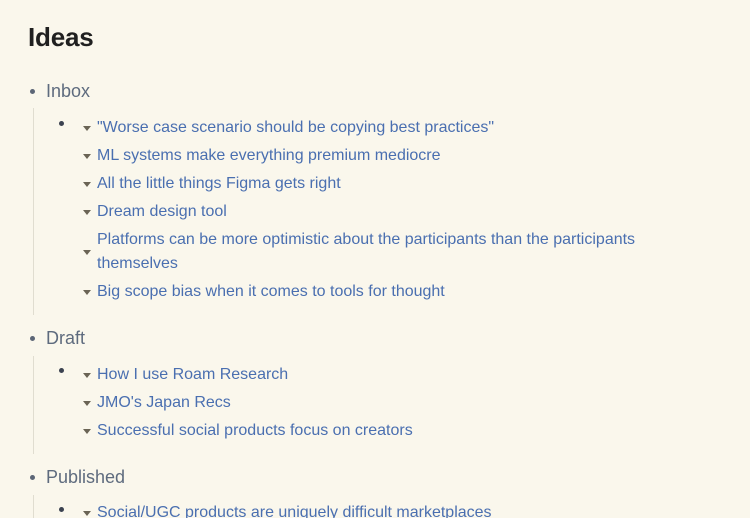 The height and width of the screenshot is (518, 750). I want to click on page-link-item: All the little things Figma gets right, so click(212, 184).